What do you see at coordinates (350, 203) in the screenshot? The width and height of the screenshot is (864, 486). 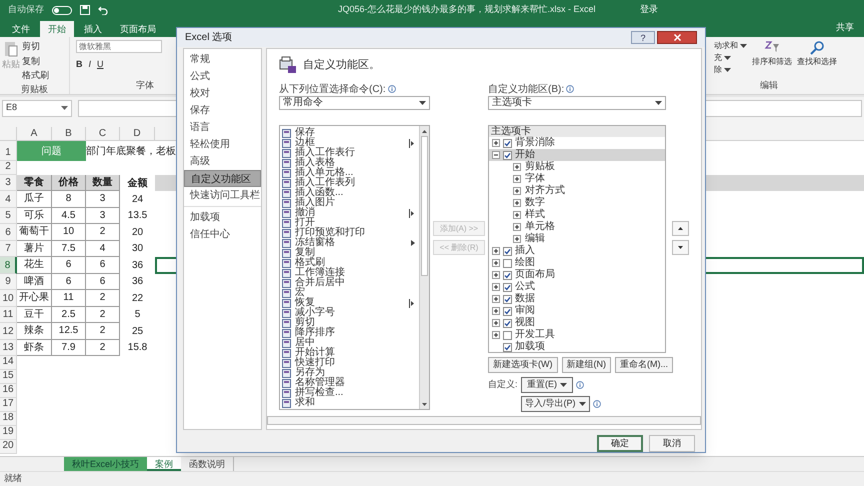 I see `command-item: 插入图片` at bounding box center [350, 203].